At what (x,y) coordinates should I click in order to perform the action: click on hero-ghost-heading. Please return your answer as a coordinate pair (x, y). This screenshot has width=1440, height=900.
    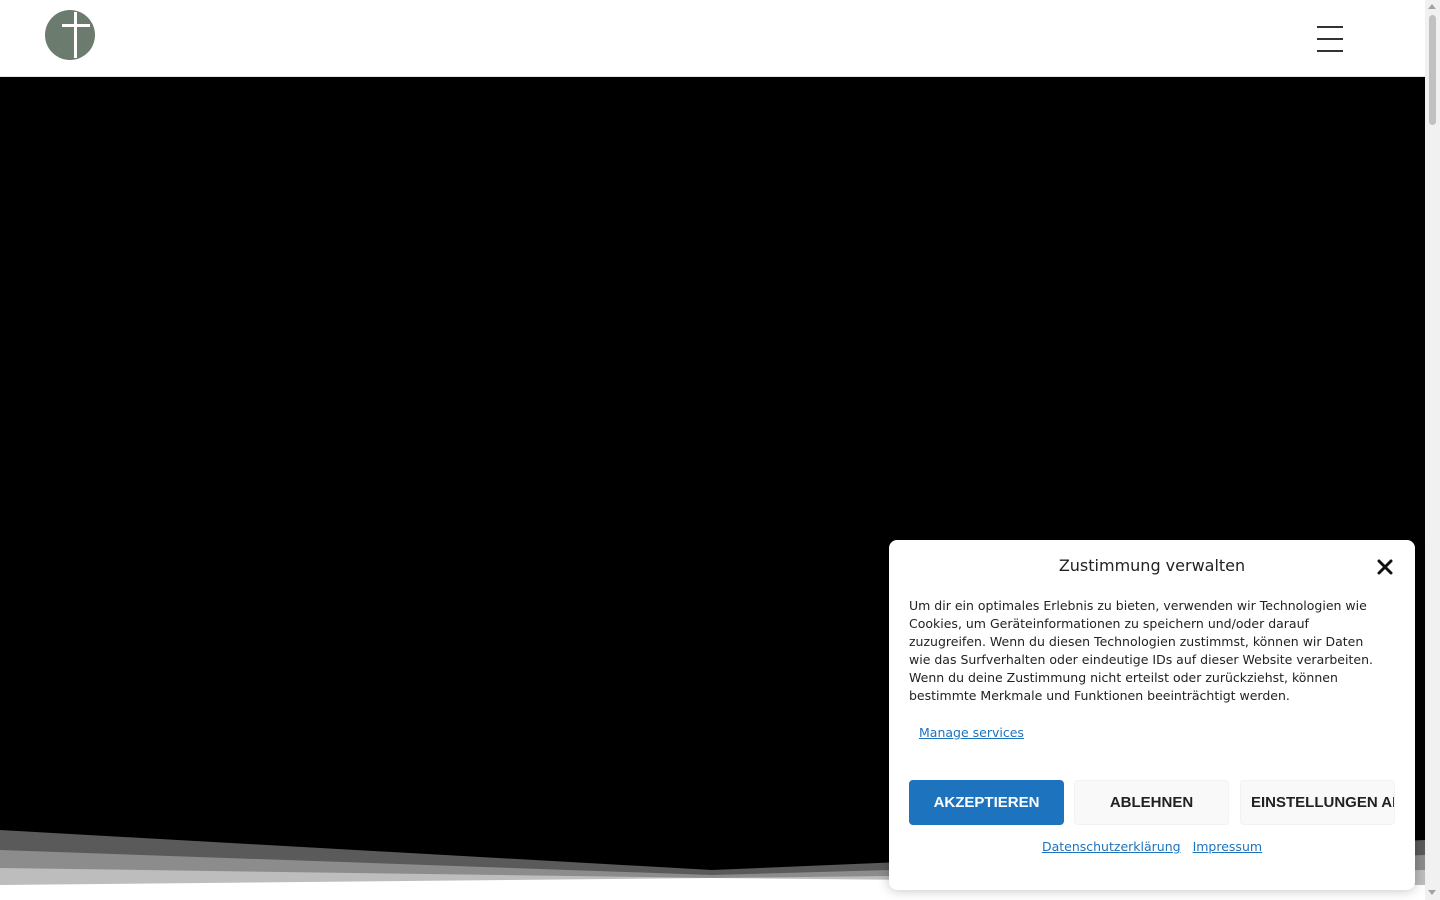
    Looking at the image, I should click on (167, 592).